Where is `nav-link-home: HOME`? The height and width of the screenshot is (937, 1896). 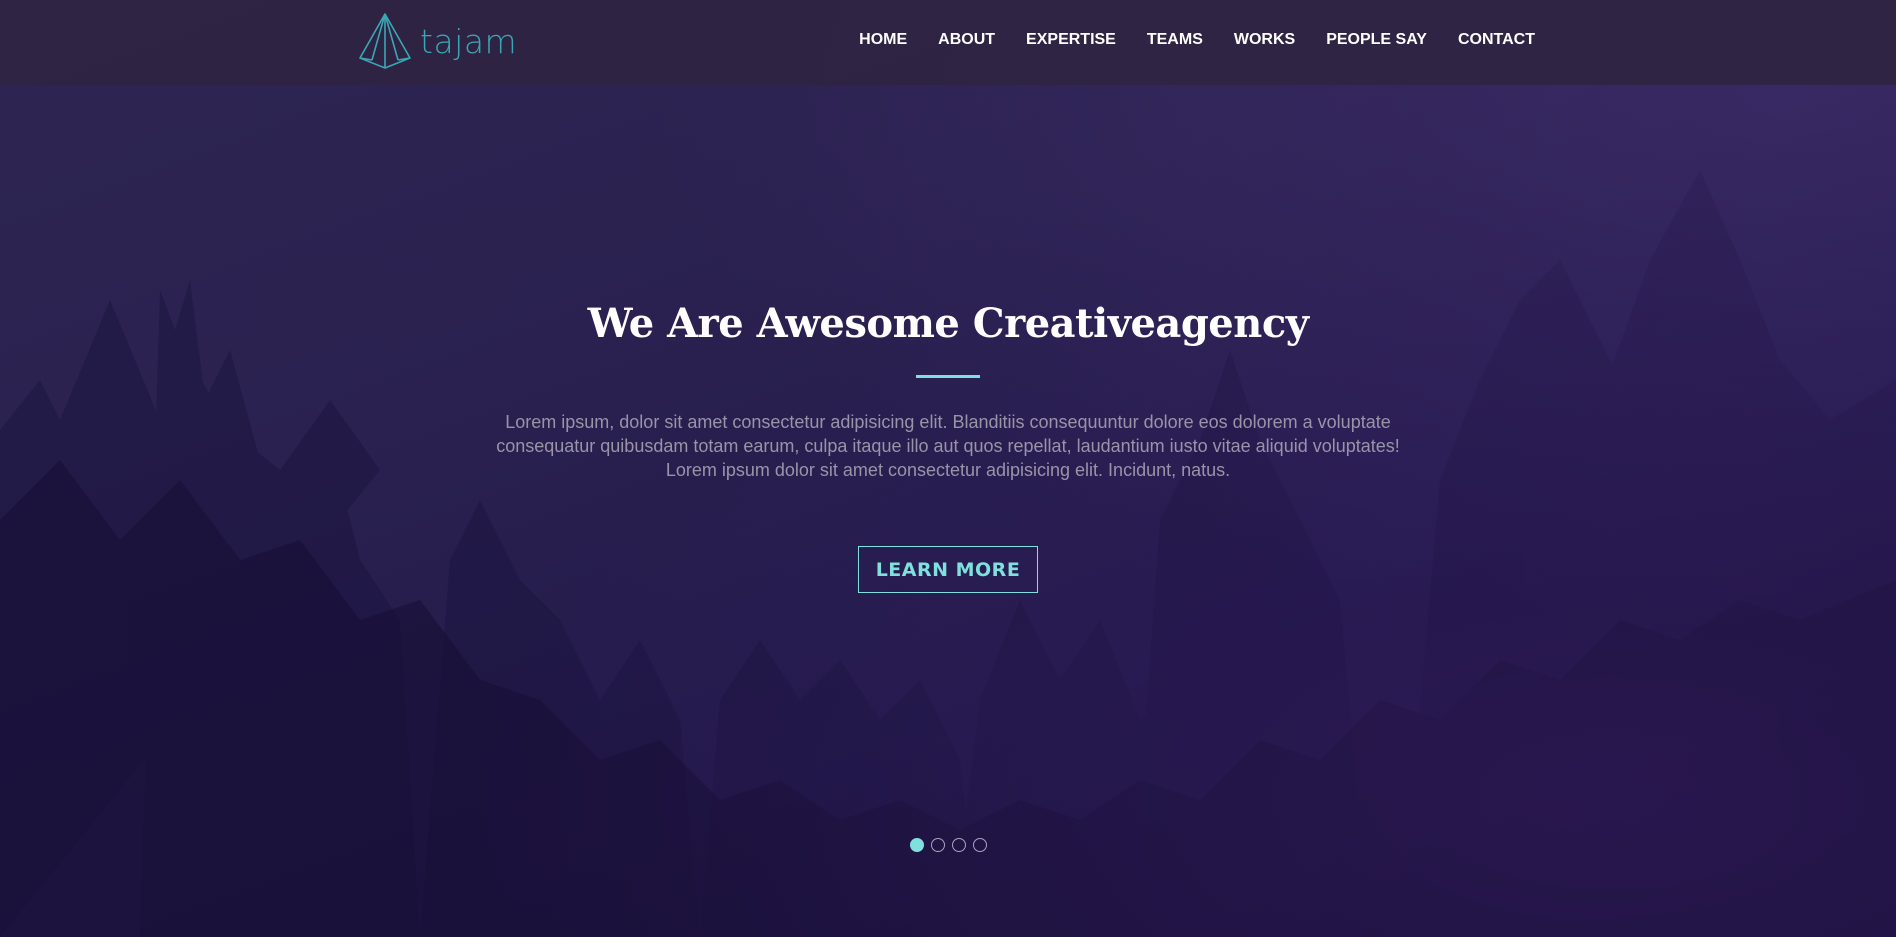
nav-link-home: HOME is located at coordinates (883, 39).